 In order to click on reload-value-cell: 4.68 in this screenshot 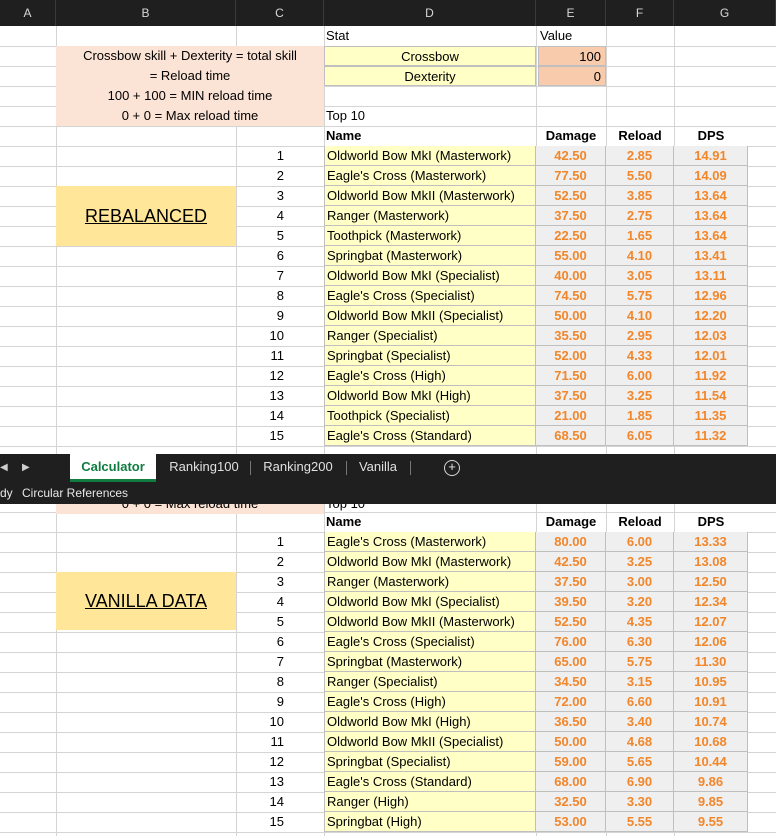, I will do `click(640, 742)`.